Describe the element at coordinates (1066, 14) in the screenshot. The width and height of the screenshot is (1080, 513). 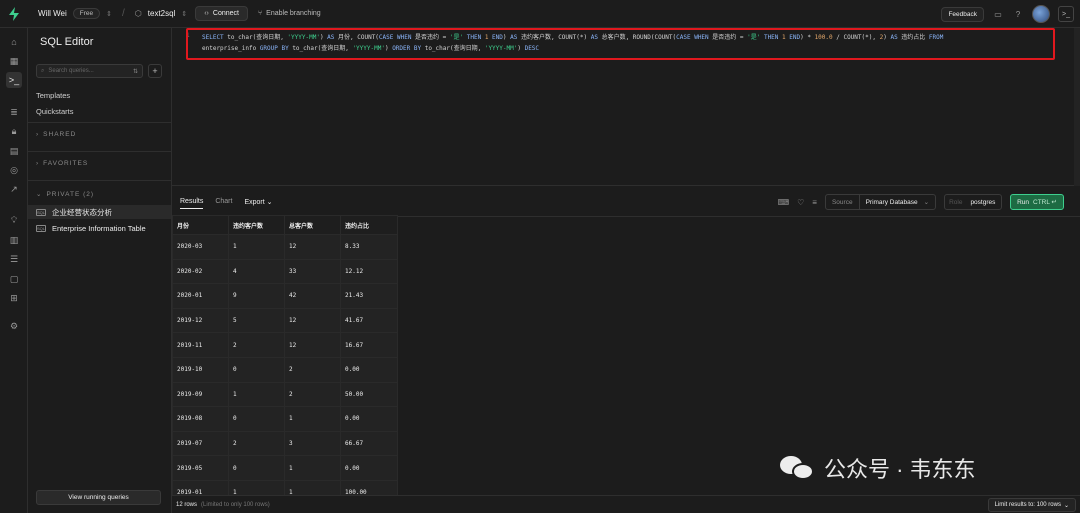
I see `terminal-icon: >_` at that location.